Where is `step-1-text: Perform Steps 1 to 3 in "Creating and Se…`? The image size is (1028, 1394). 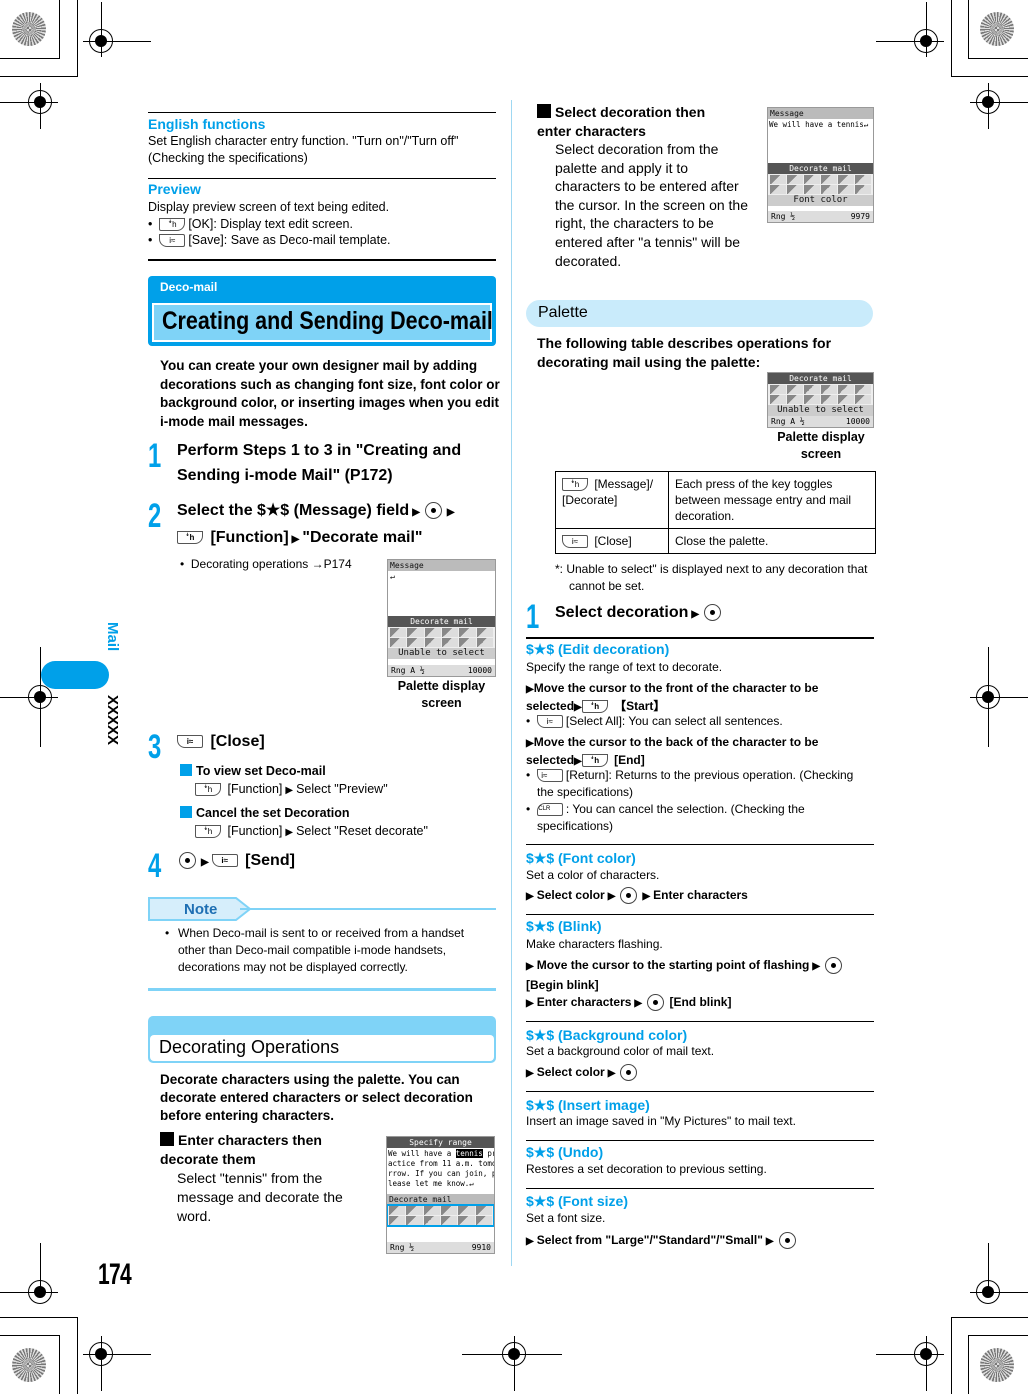
step-1-text: Perform Steps 1 to 3 in "Creating and Se… is located at coordinates (319, 463).